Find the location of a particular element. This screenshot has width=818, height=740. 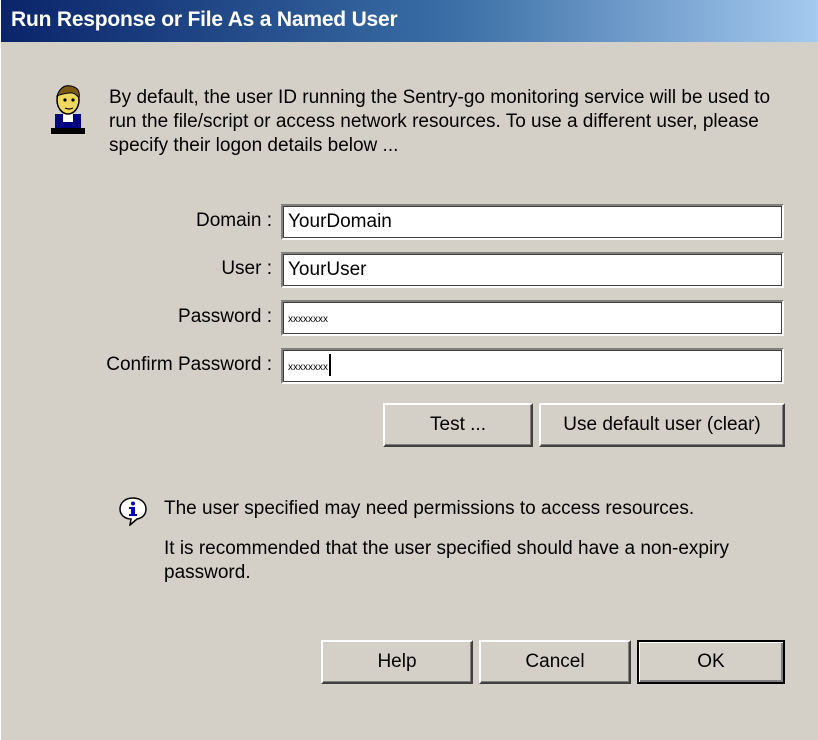

text-cursor is located at coordinates (330, 364).